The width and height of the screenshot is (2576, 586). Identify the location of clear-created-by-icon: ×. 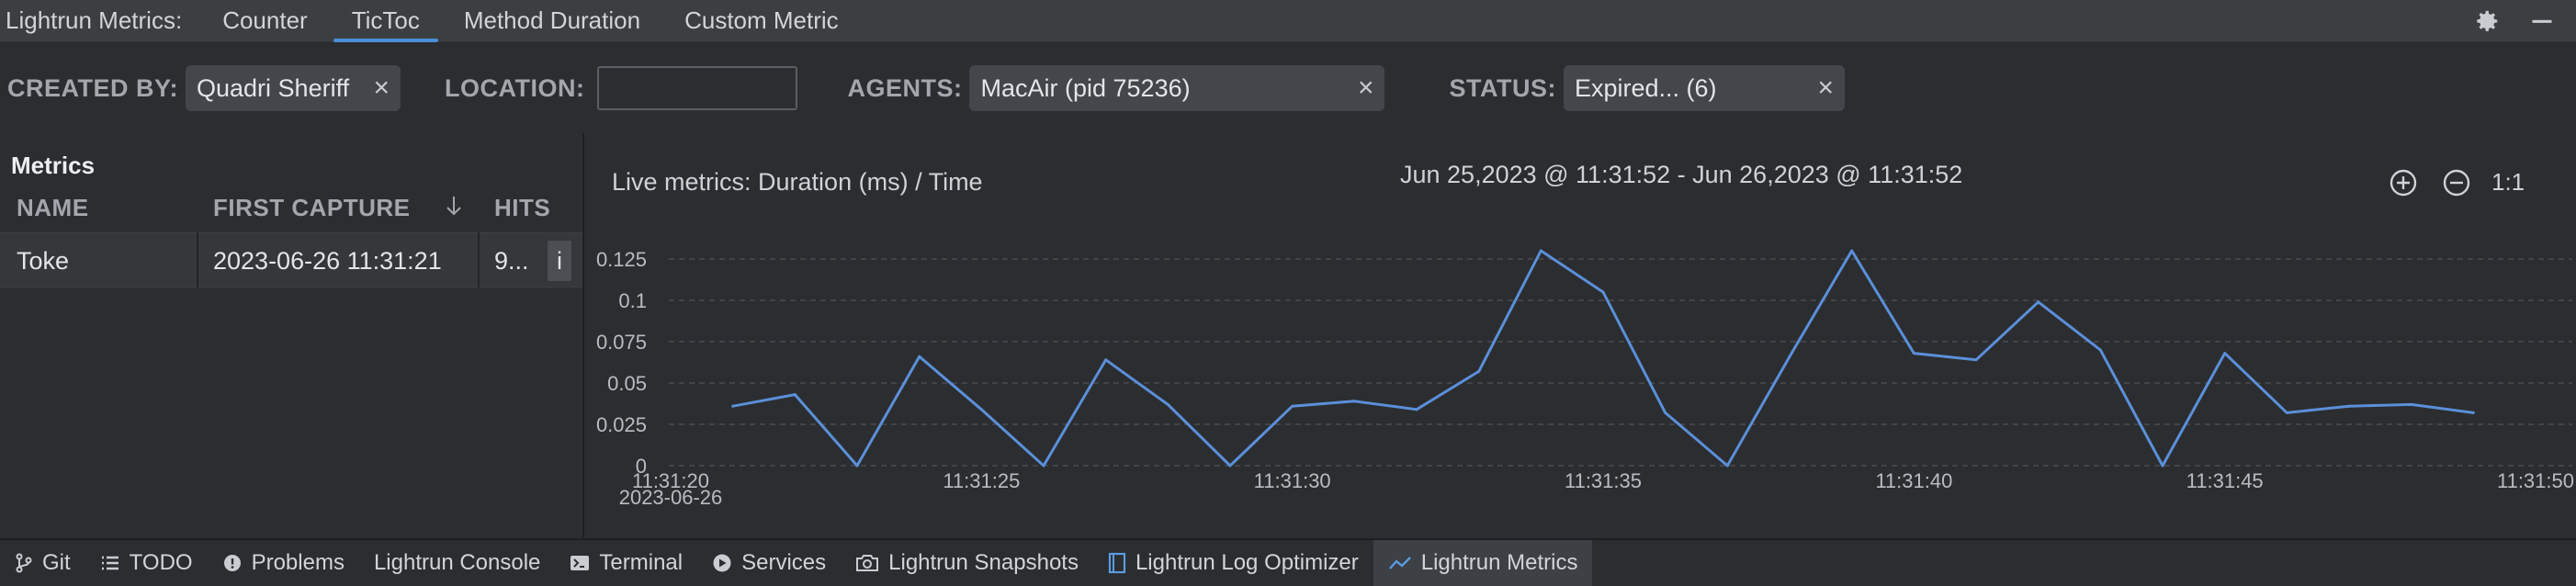
(374, 88).